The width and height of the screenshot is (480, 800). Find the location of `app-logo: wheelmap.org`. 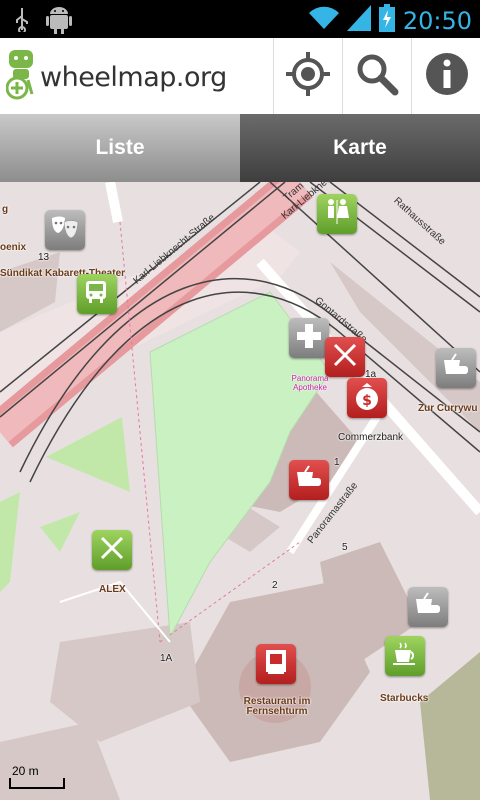

app-logo: wheelmap.org is located at coordinates (116, 77).